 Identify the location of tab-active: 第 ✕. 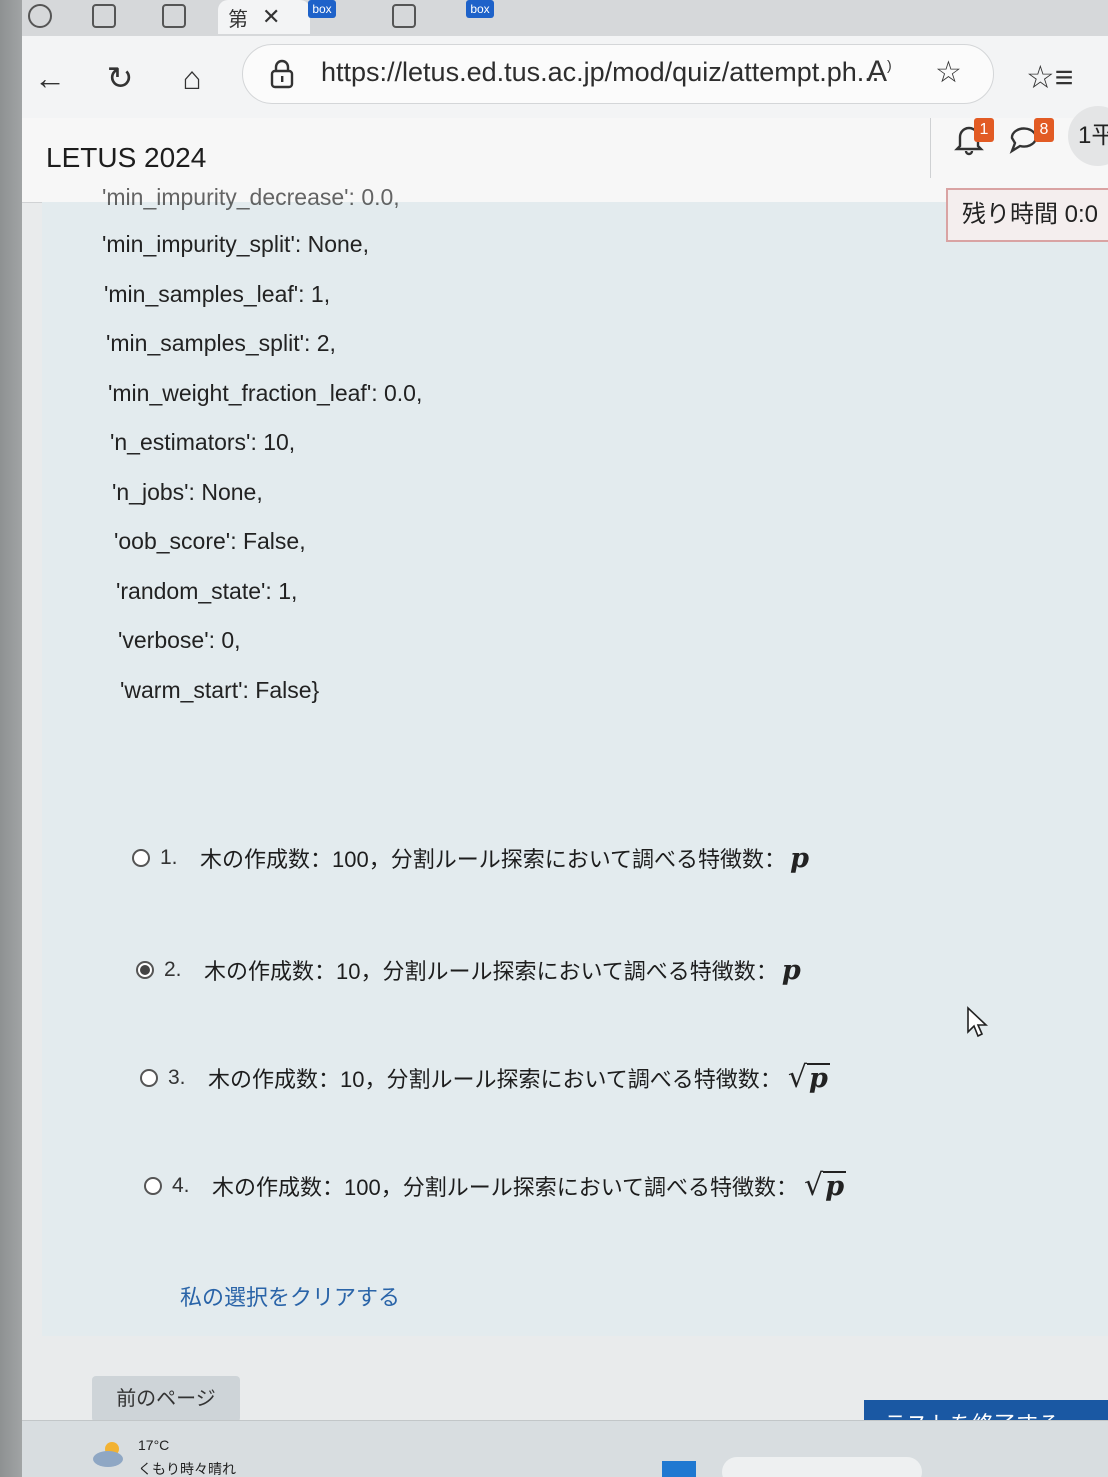
(264, 17).